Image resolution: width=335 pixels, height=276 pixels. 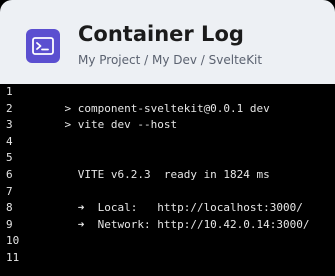 I want to click on log-line: 3 > vite dev --host, so click(x=167, y=125).